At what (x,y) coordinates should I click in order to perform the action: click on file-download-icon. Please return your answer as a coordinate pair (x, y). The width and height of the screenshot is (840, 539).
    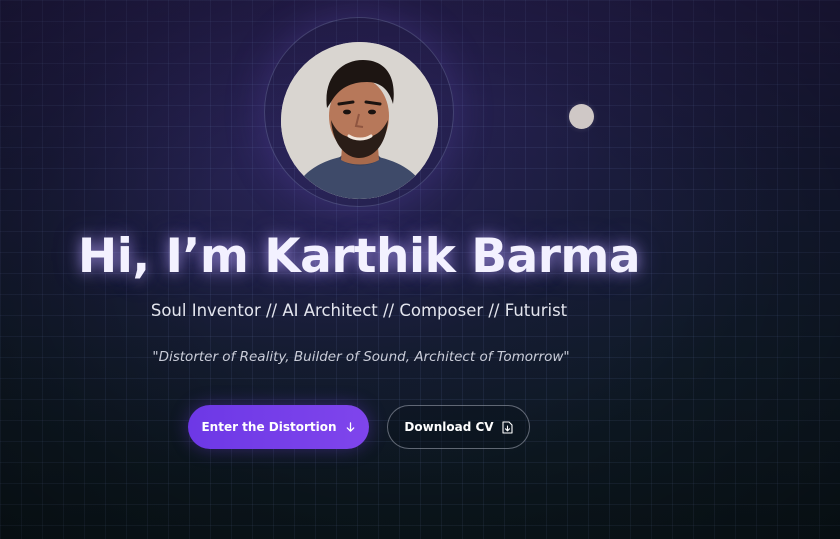
    Looking at the image, I should click on (507, 427).